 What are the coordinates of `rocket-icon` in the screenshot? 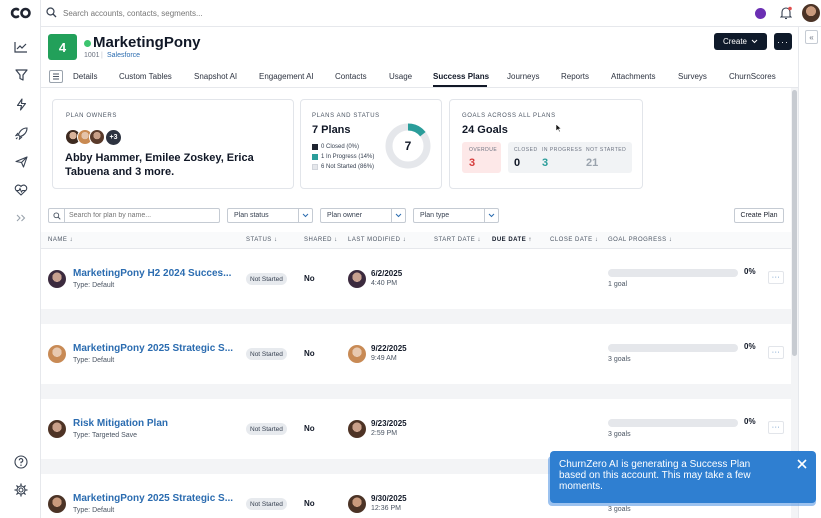 It's located at (21, 133).